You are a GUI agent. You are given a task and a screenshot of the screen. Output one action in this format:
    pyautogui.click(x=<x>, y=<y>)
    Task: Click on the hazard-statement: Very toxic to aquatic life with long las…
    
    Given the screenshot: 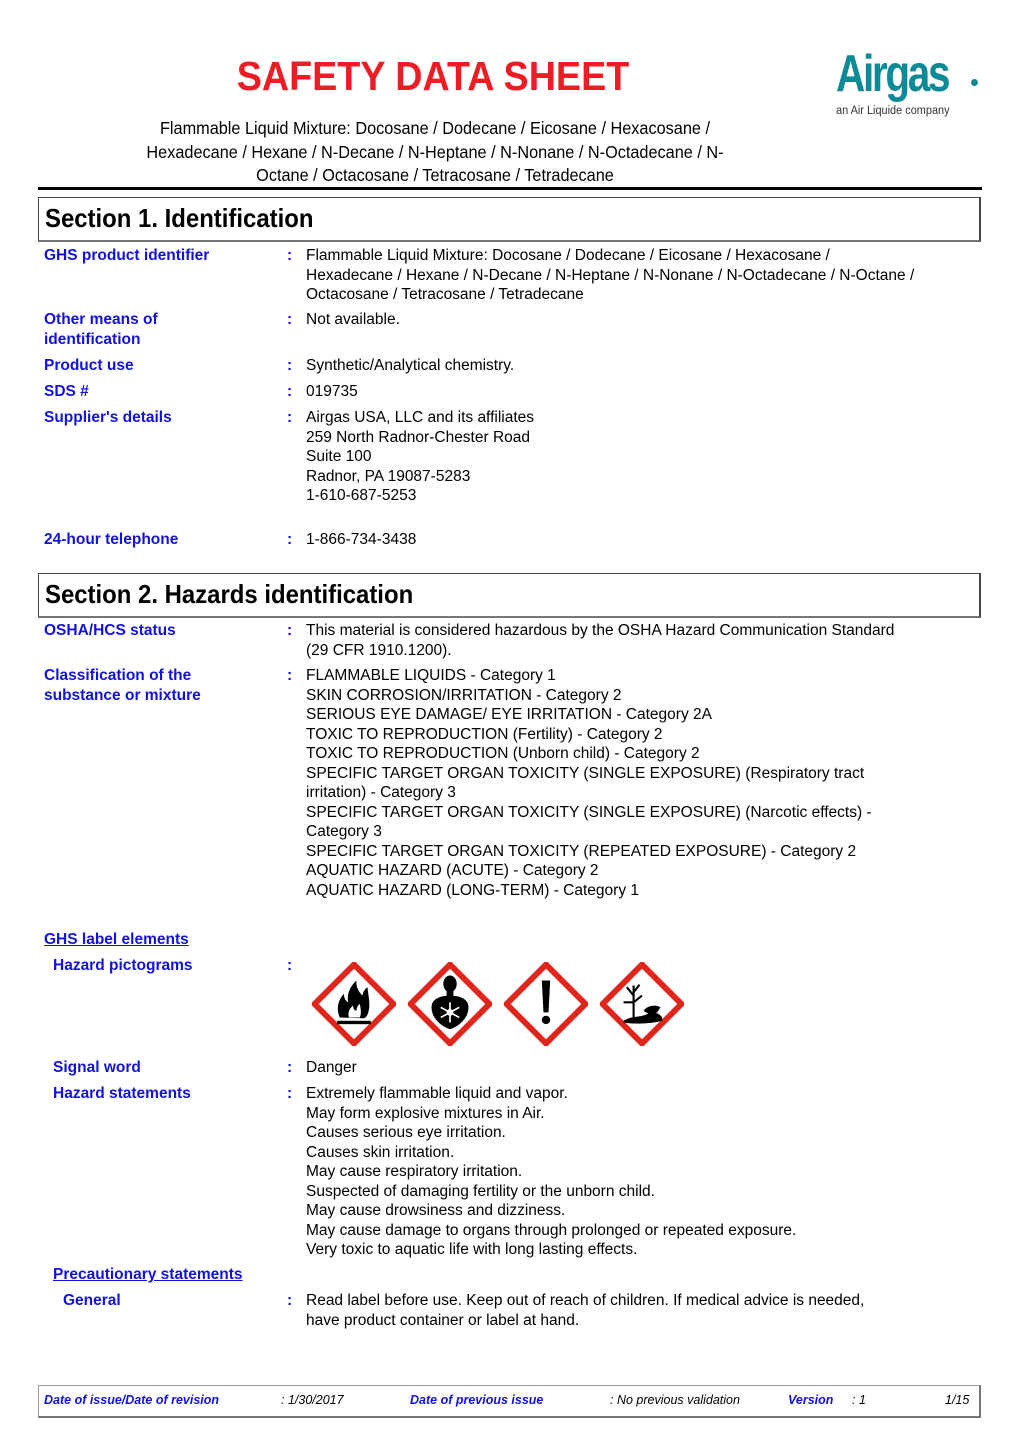 What is the action you would take?
    pyautogui.click(x=472, y=1249)
    